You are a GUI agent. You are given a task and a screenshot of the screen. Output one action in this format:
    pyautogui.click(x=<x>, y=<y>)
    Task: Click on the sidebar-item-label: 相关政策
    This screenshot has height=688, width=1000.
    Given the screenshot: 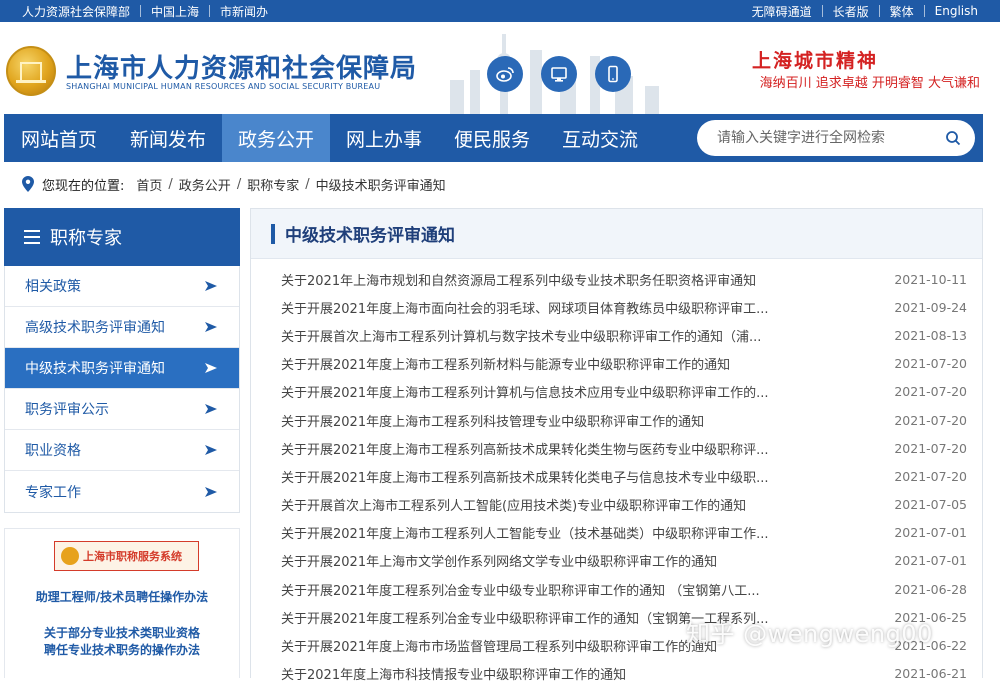 What is the action you would take?
    pyautogui.click(x=53, y=287)
    